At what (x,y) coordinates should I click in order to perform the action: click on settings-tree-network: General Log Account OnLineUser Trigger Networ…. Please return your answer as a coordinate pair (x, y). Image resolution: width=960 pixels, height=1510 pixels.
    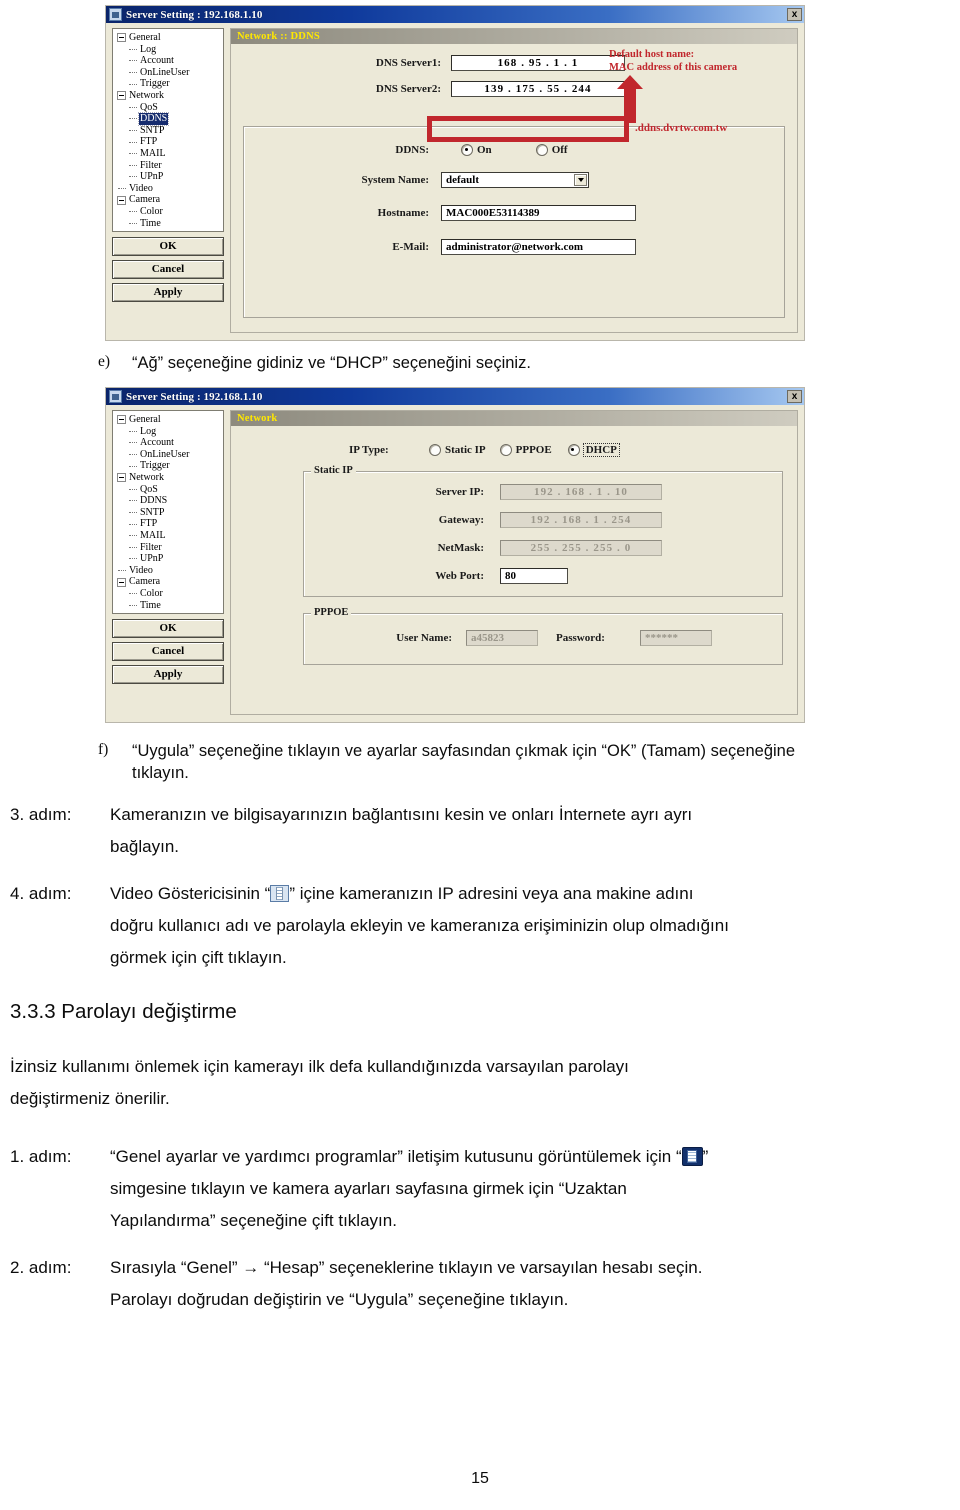
    Looking at the image, I should click on (168, 512).